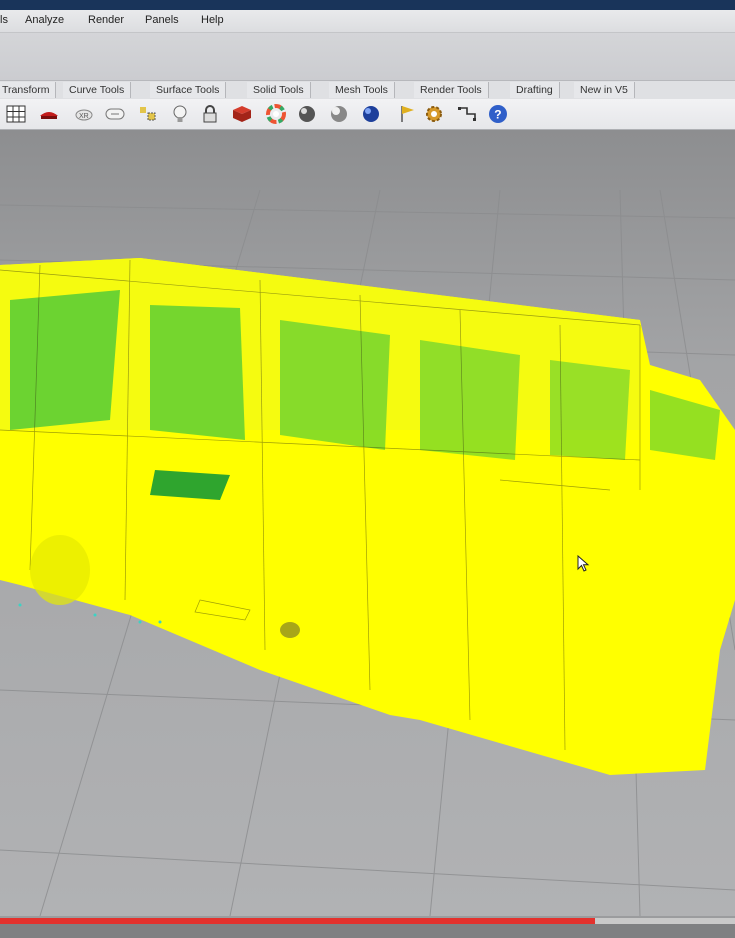 The width and height of the screenshot is (735, 938). Describe the element at coordinates (307, 114) in the screenshot. I see `sphere-icon` at that location.